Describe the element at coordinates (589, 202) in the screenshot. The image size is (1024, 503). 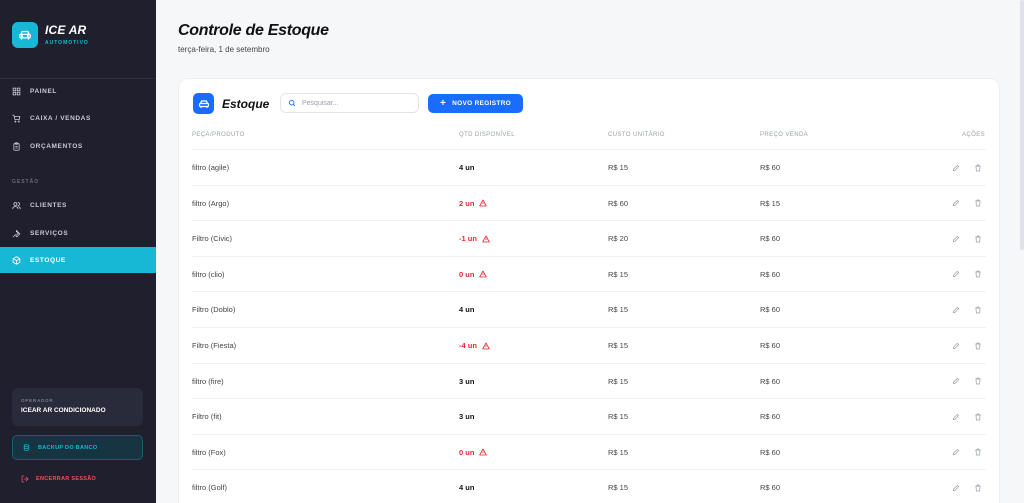
I see `table-row: filtro (Argo) 2 un R$ 60 R$ 15` at that location.